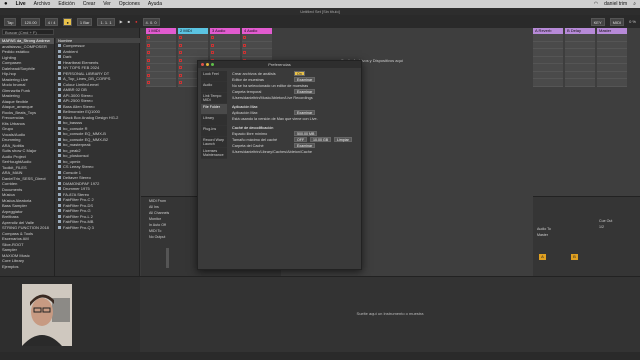 This screenshot has height=360, width=640. I want to click on arrangement-position: 1. 1. 1, so click(106, 21).